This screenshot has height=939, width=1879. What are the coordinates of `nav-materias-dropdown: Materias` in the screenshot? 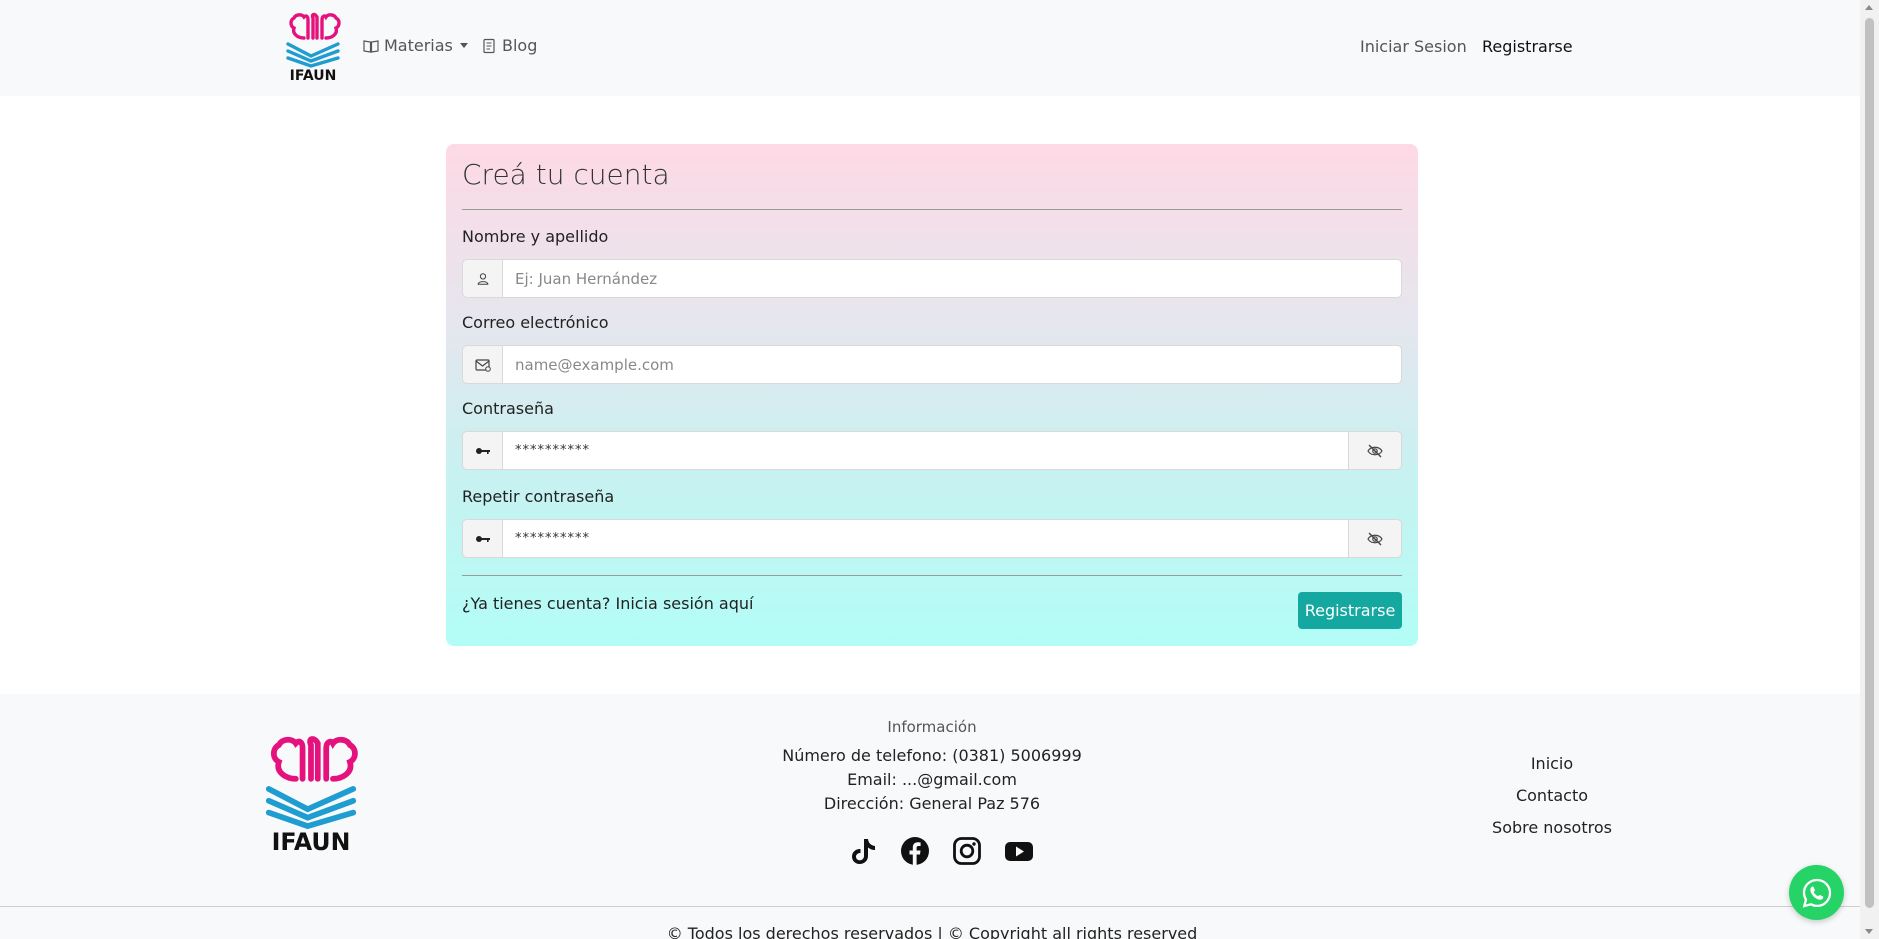 It's located at (415, 45).